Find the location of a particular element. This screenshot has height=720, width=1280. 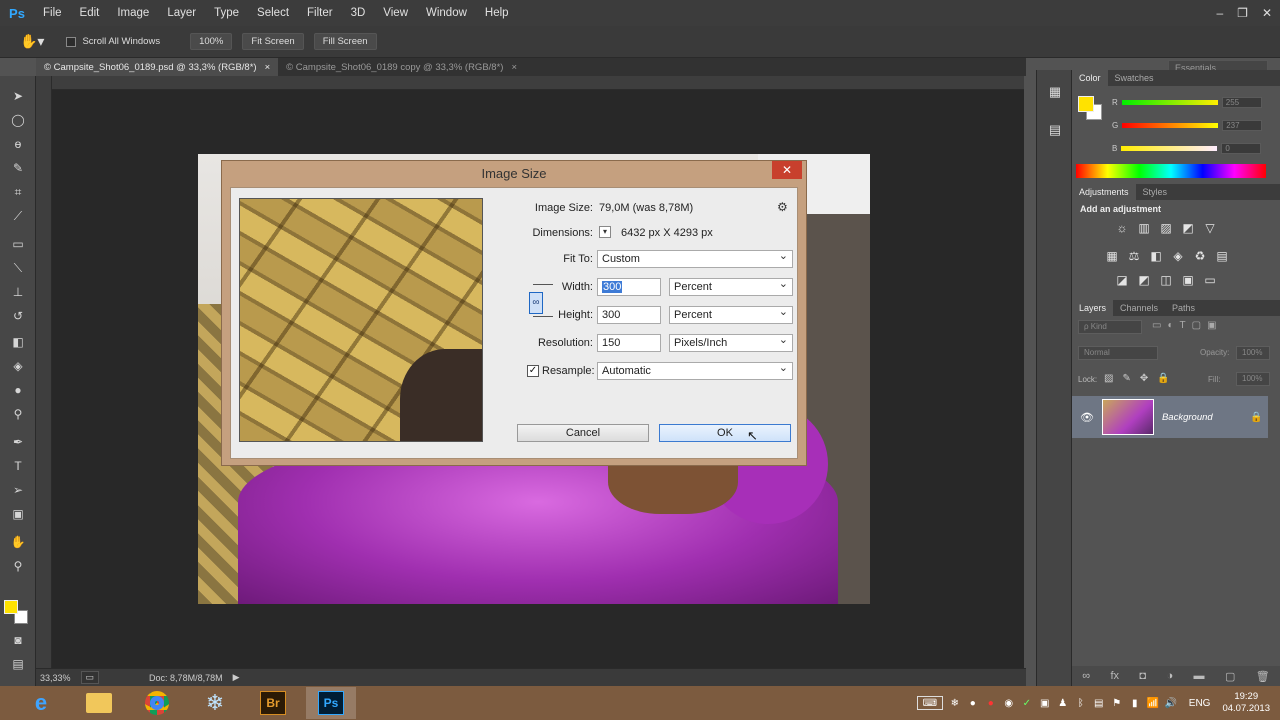

menu-type: Type is located at coordinates (226, 13).